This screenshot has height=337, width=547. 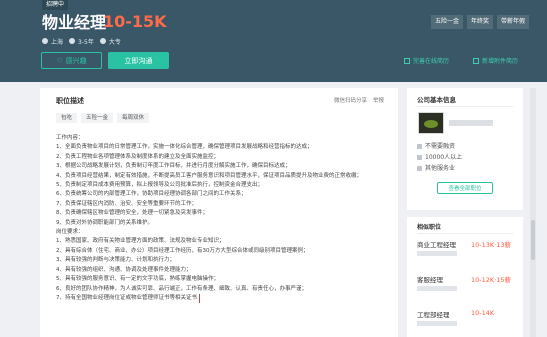 What do you see at coordinates (59, 60) in the screenshot?
I see `heart-icon: ♡` at bounding box center [59, 60].